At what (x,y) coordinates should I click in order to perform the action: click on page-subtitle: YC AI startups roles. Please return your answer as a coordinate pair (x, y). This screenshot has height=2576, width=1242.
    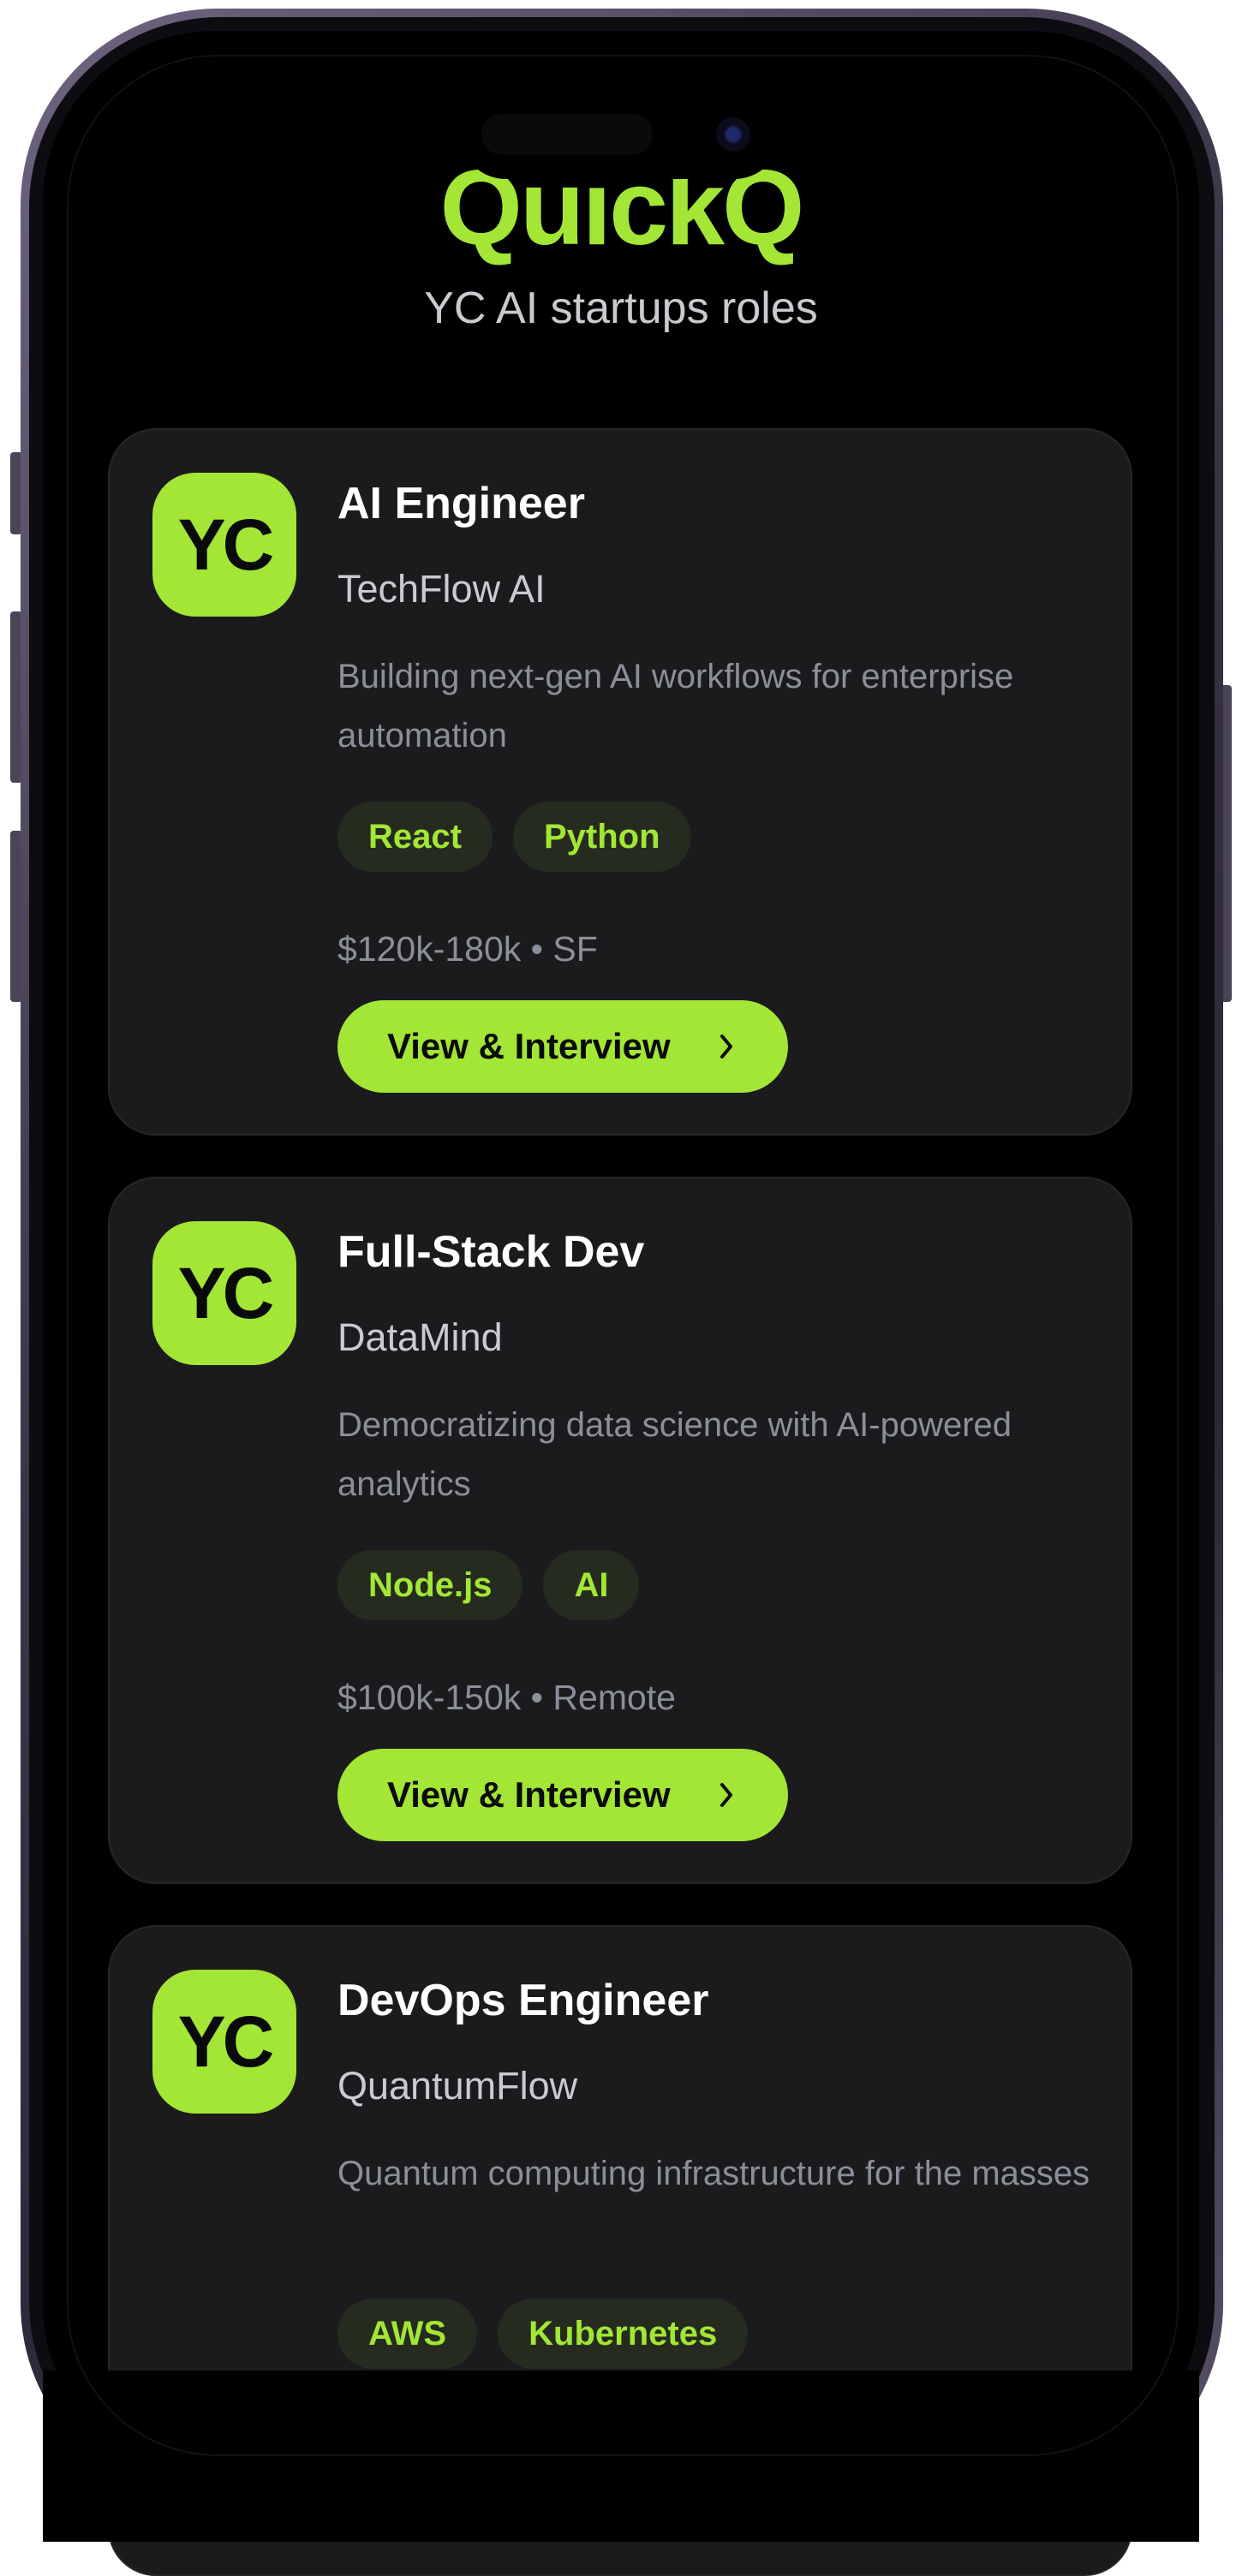
    Looking at the image, I should click on (621, 308).